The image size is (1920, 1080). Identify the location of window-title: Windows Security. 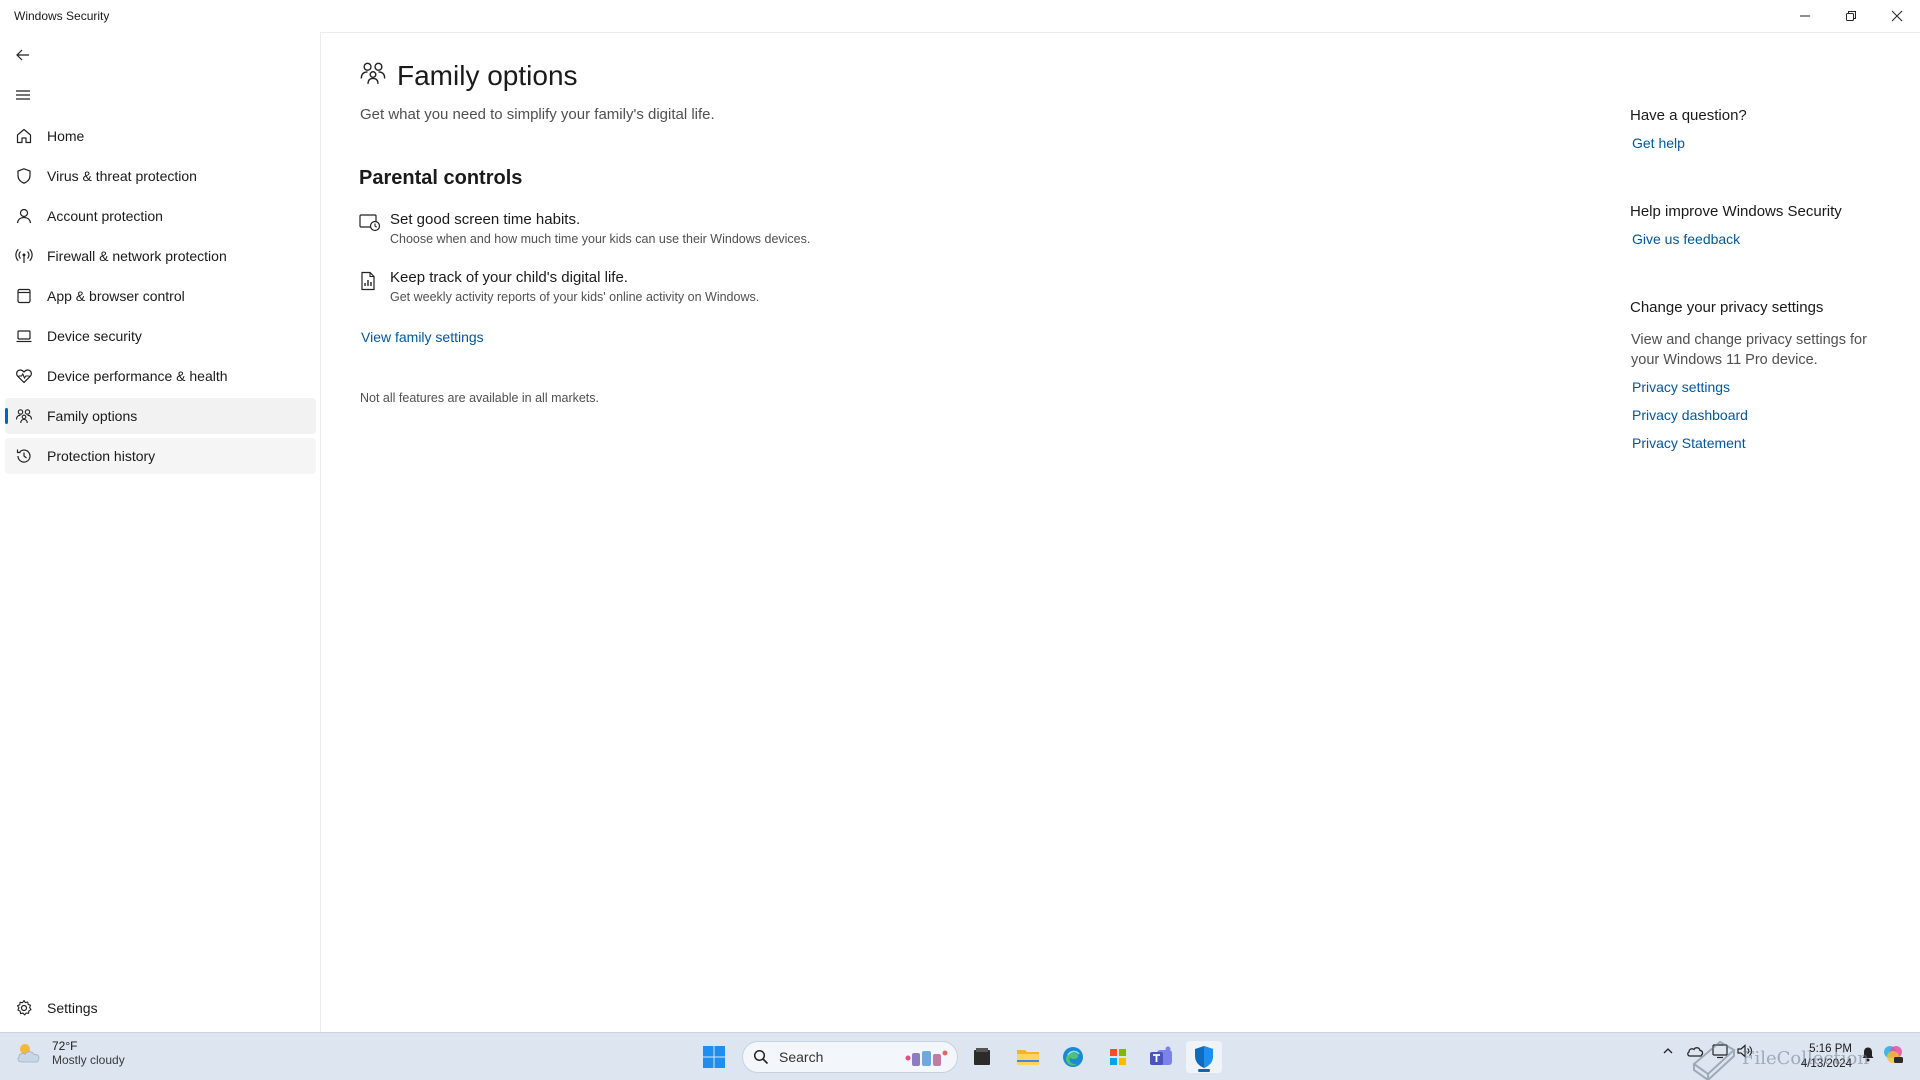
(62, 16).